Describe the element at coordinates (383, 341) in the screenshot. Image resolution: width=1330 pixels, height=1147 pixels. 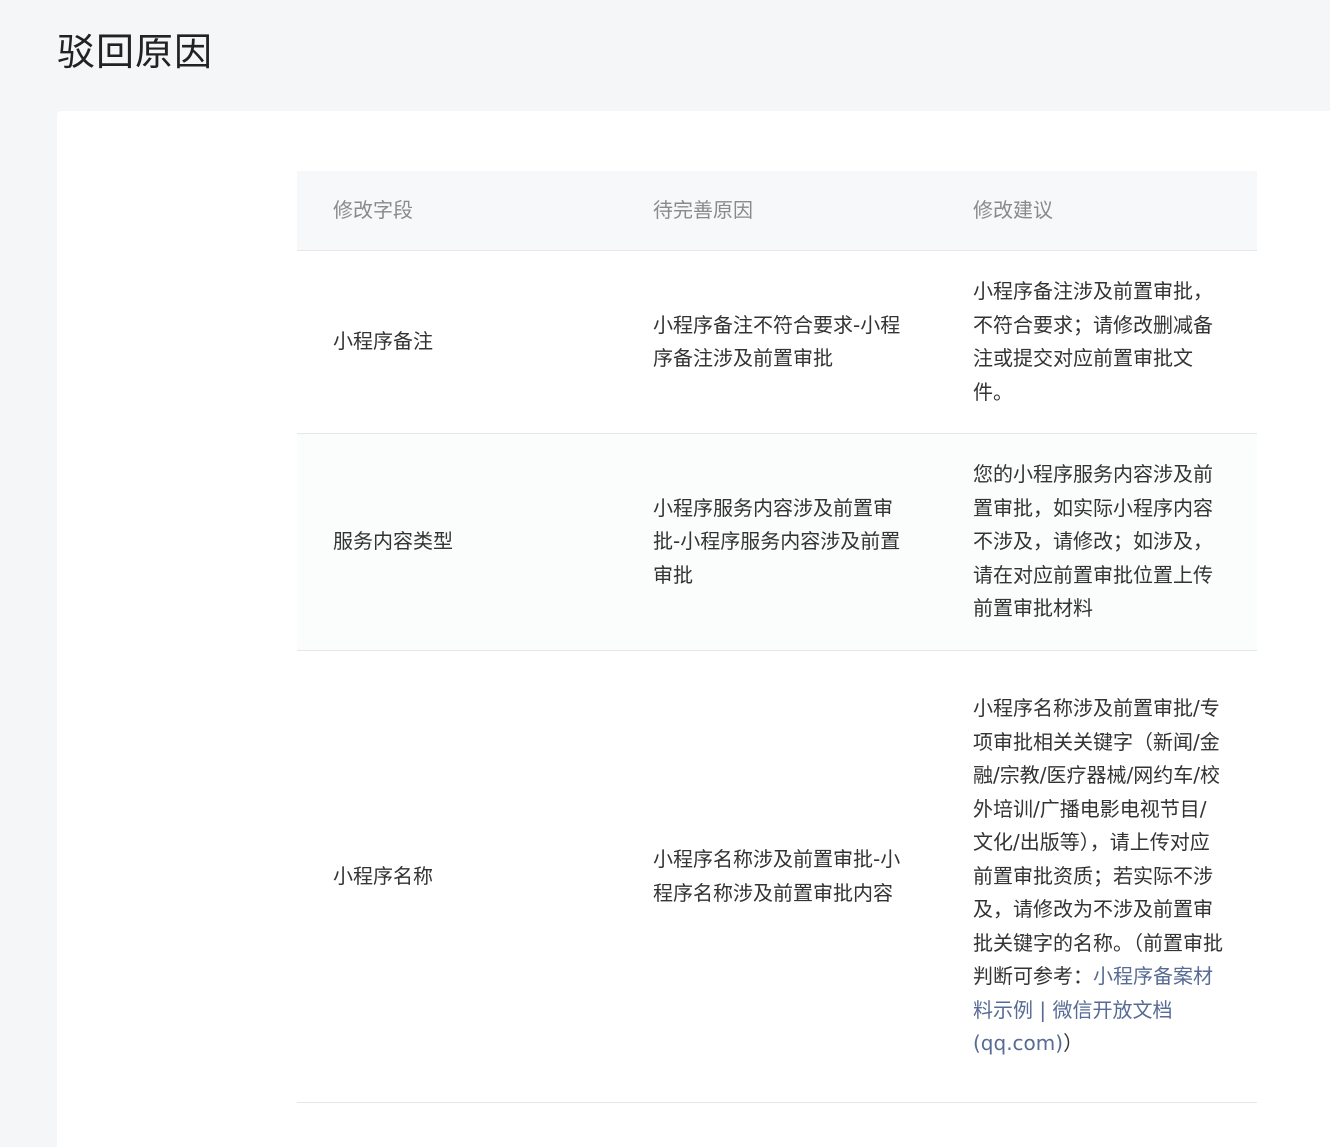
I see `field-cell: 小程序备注` at that location.